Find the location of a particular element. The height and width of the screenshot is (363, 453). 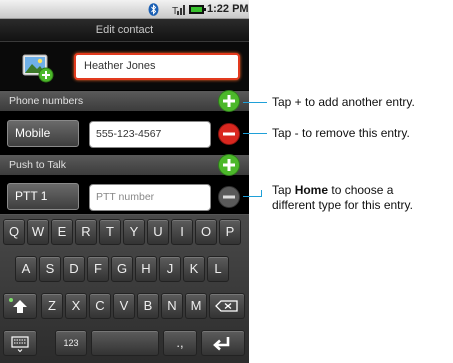

key-s: S is located at coordinates (50, 269).